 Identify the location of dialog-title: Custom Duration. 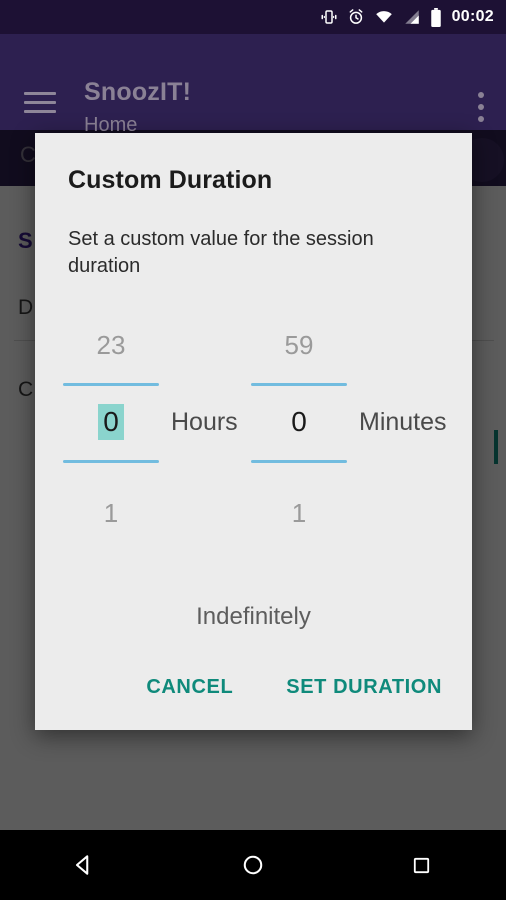
(170, 180).